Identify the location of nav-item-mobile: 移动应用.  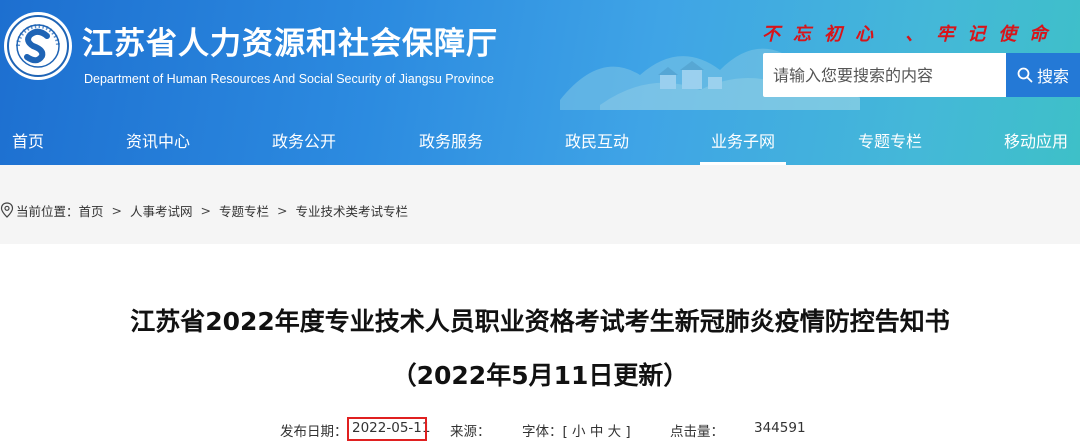
(1036, 141).